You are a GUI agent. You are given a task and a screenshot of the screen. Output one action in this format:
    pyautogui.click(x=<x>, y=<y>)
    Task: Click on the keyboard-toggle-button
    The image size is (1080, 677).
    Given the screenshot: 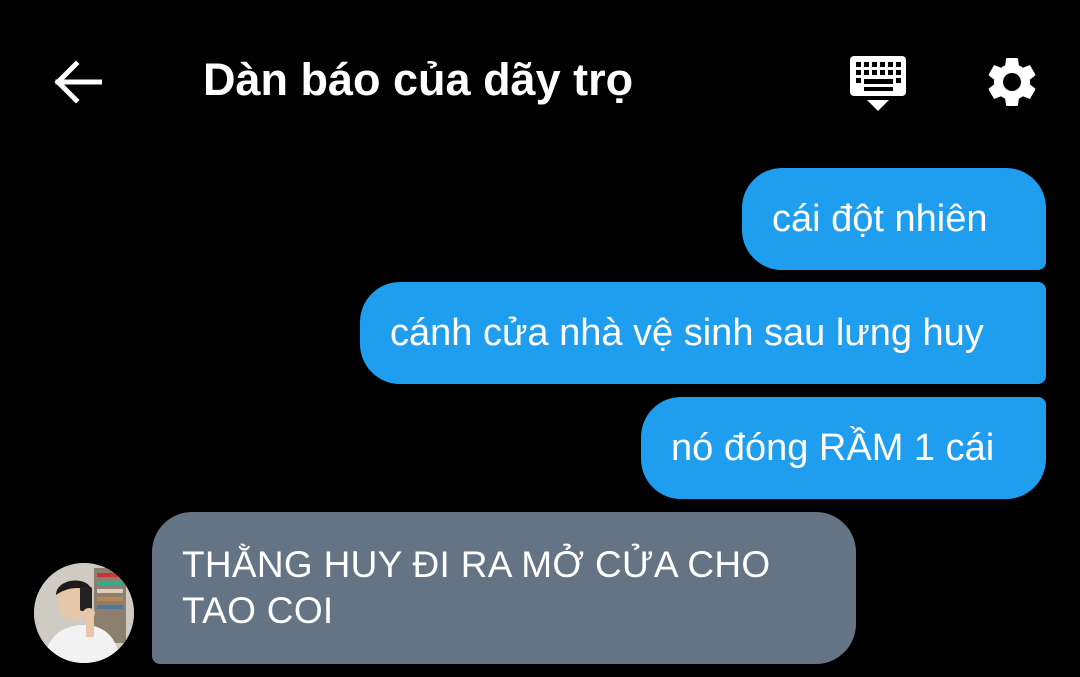 What is the action you would take?
    pyautogui.click(x=878, y=83)
    